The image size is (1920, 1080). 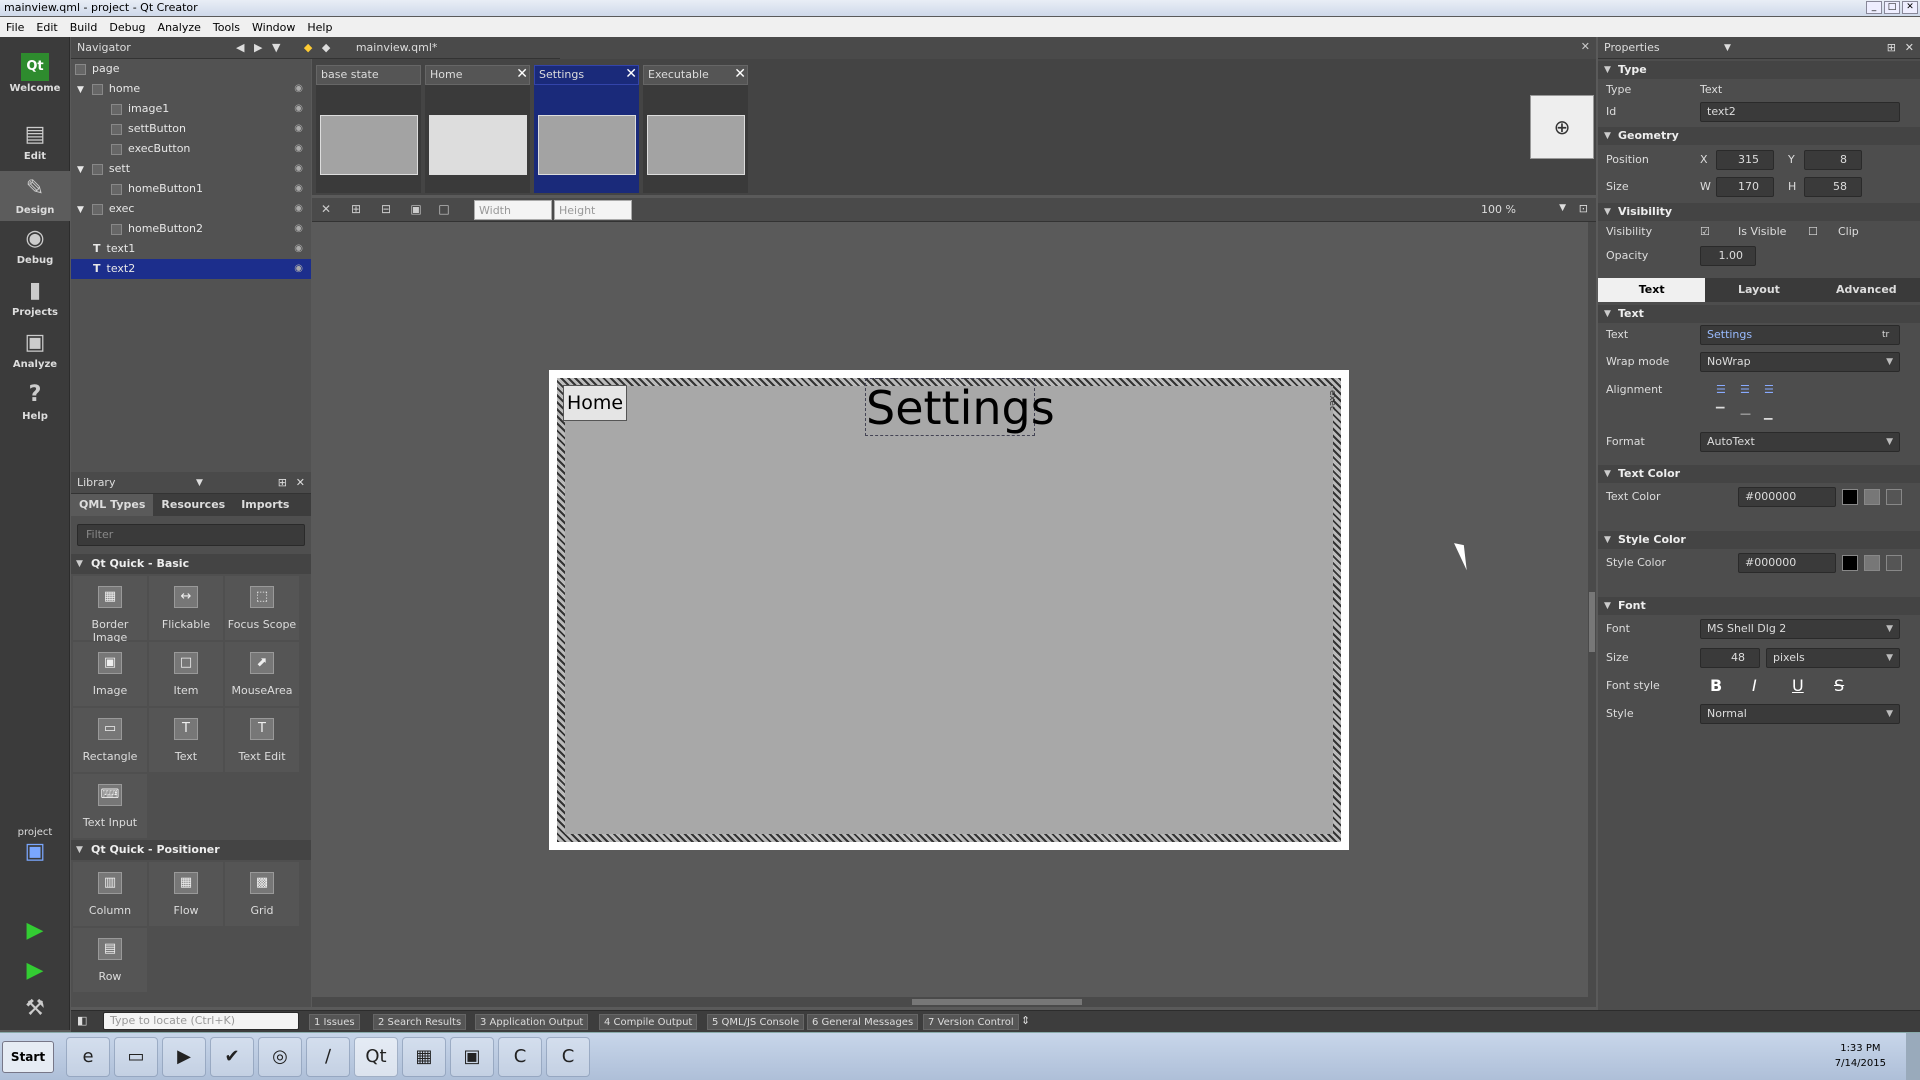 What do you see at coordinates (308, 47) in the screenshot?
I see `prev-doc-icon: ◆` at bounding box center [308, 47].